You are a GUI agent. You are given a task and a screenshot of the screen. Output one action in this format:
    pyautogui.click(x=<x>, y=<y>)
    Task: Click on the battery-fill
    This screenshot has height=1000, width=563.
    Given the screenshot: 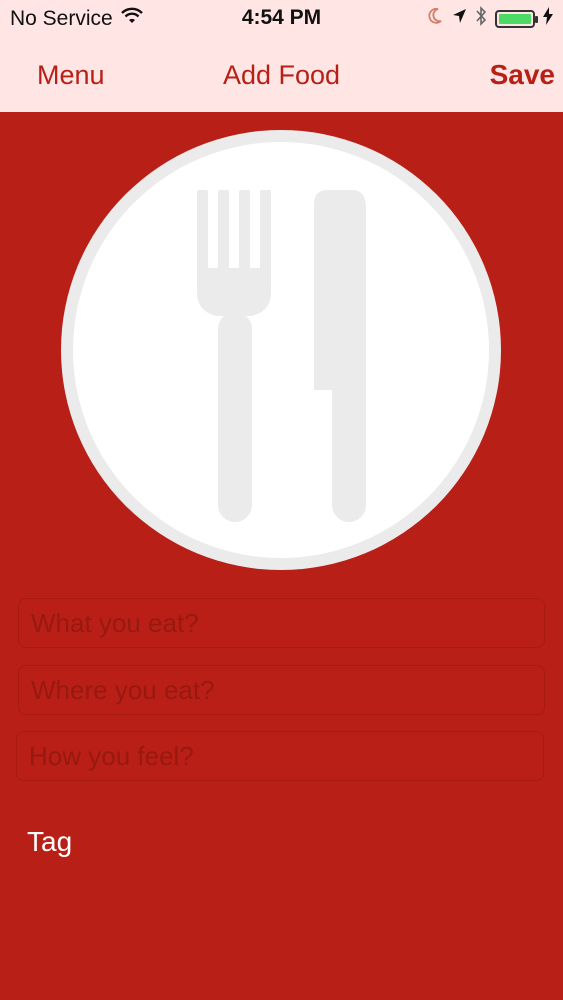 What is the action you would take?
    pyautogui.click(x=515, y=18)
    